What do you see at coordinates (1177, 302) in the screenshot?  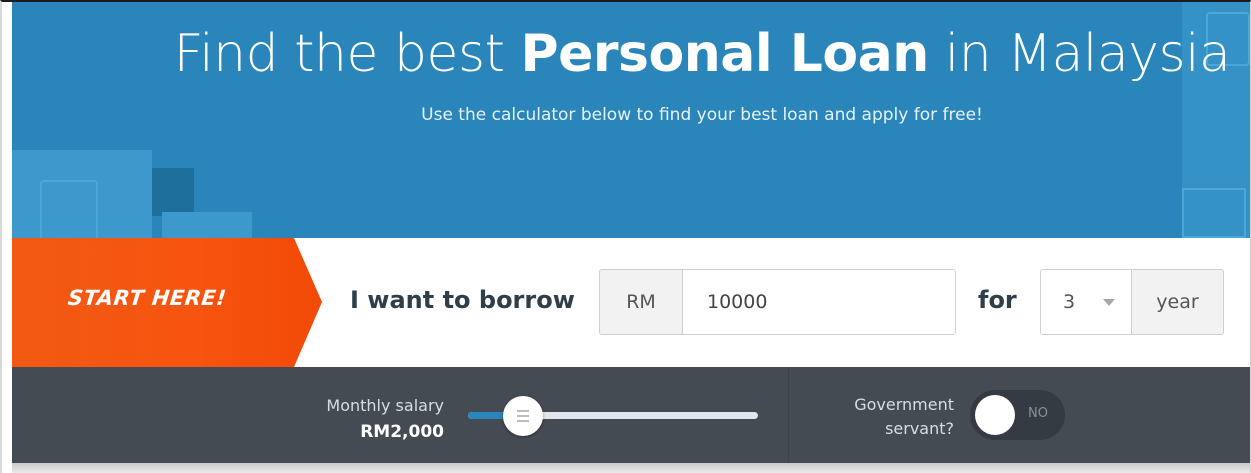 I see `tenure-unit-addon: year` at bounding box center [1177, 302].